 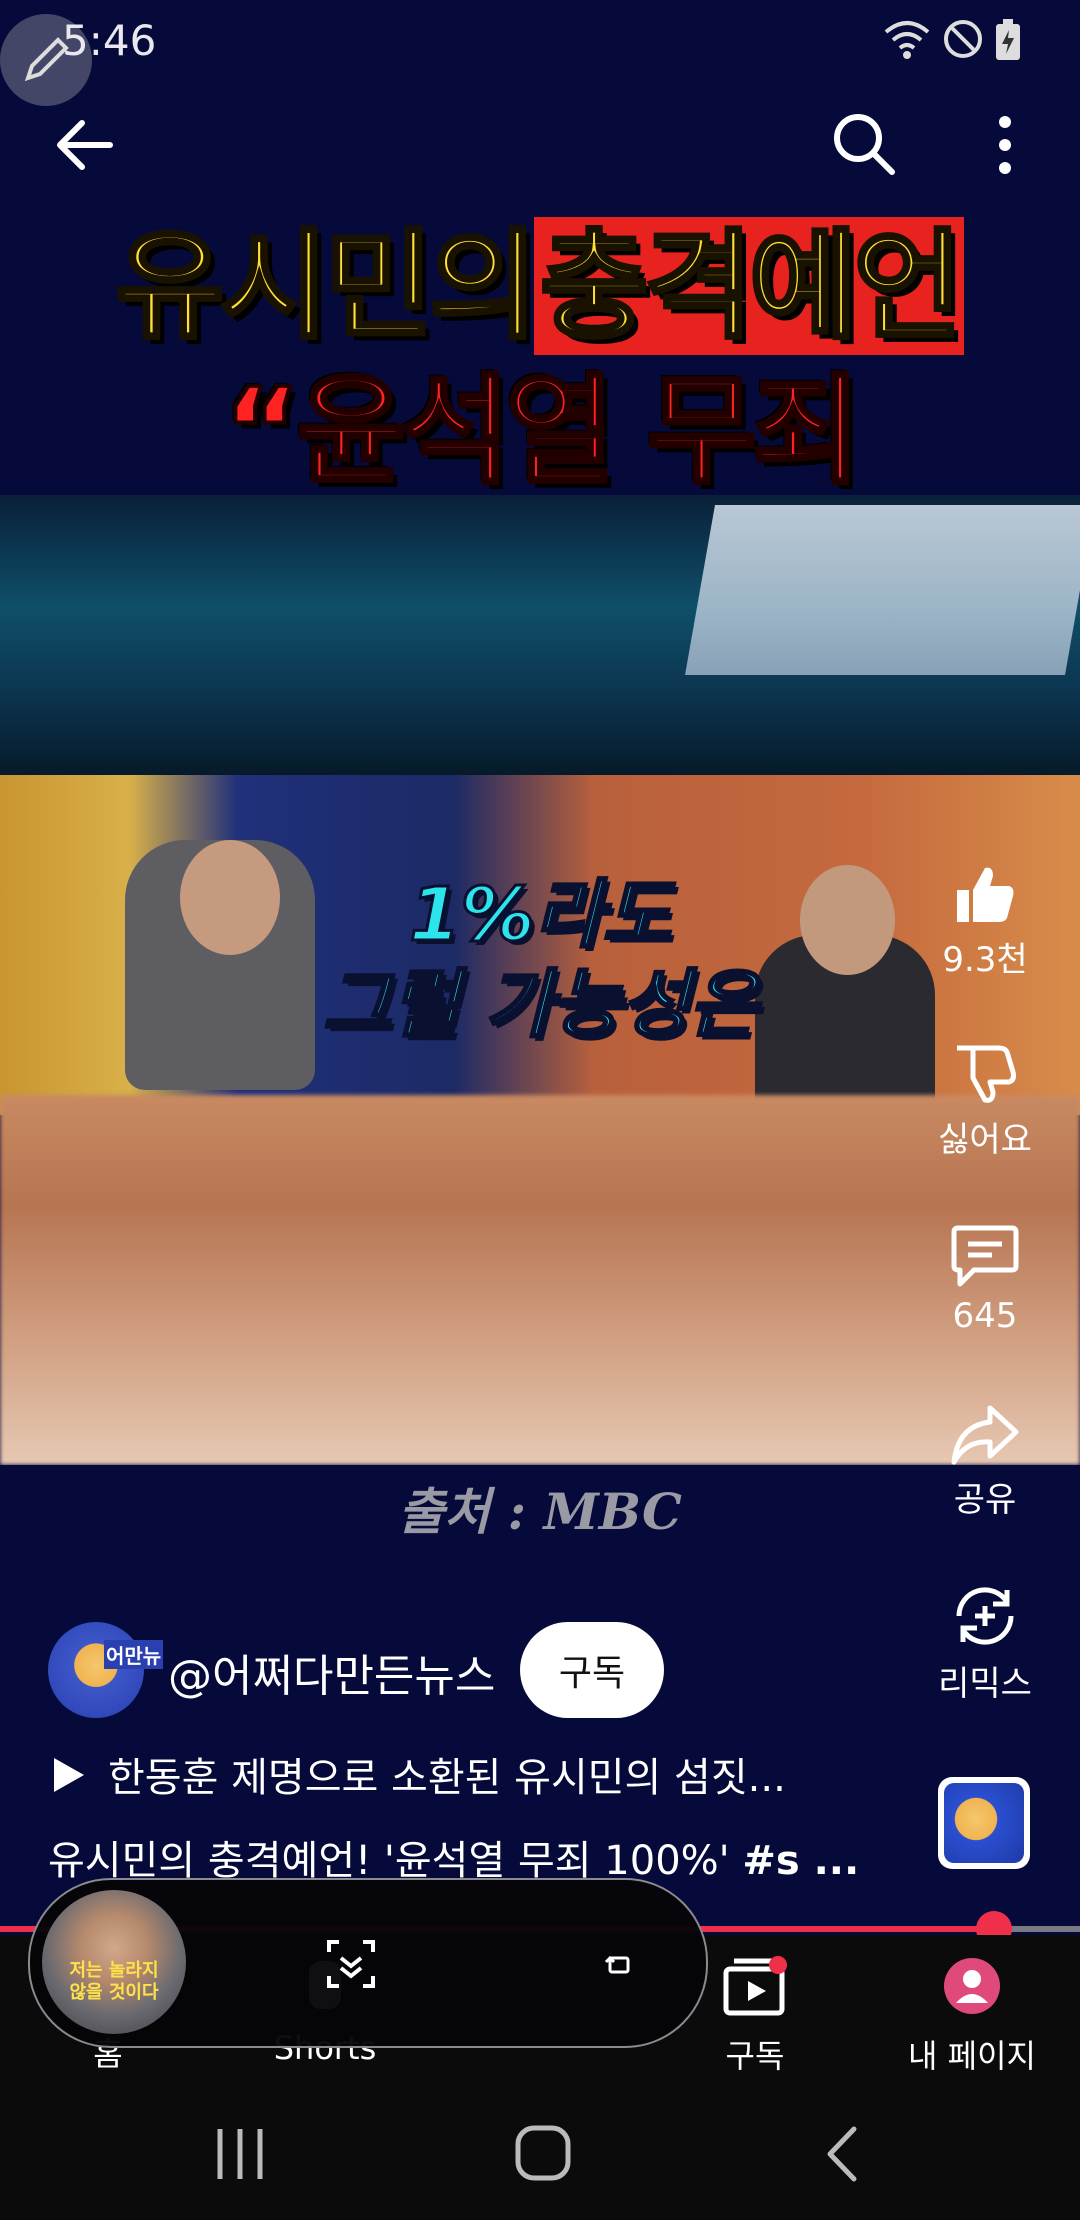 I want to click on status-time: 5:46, so click(x=109, y=40).